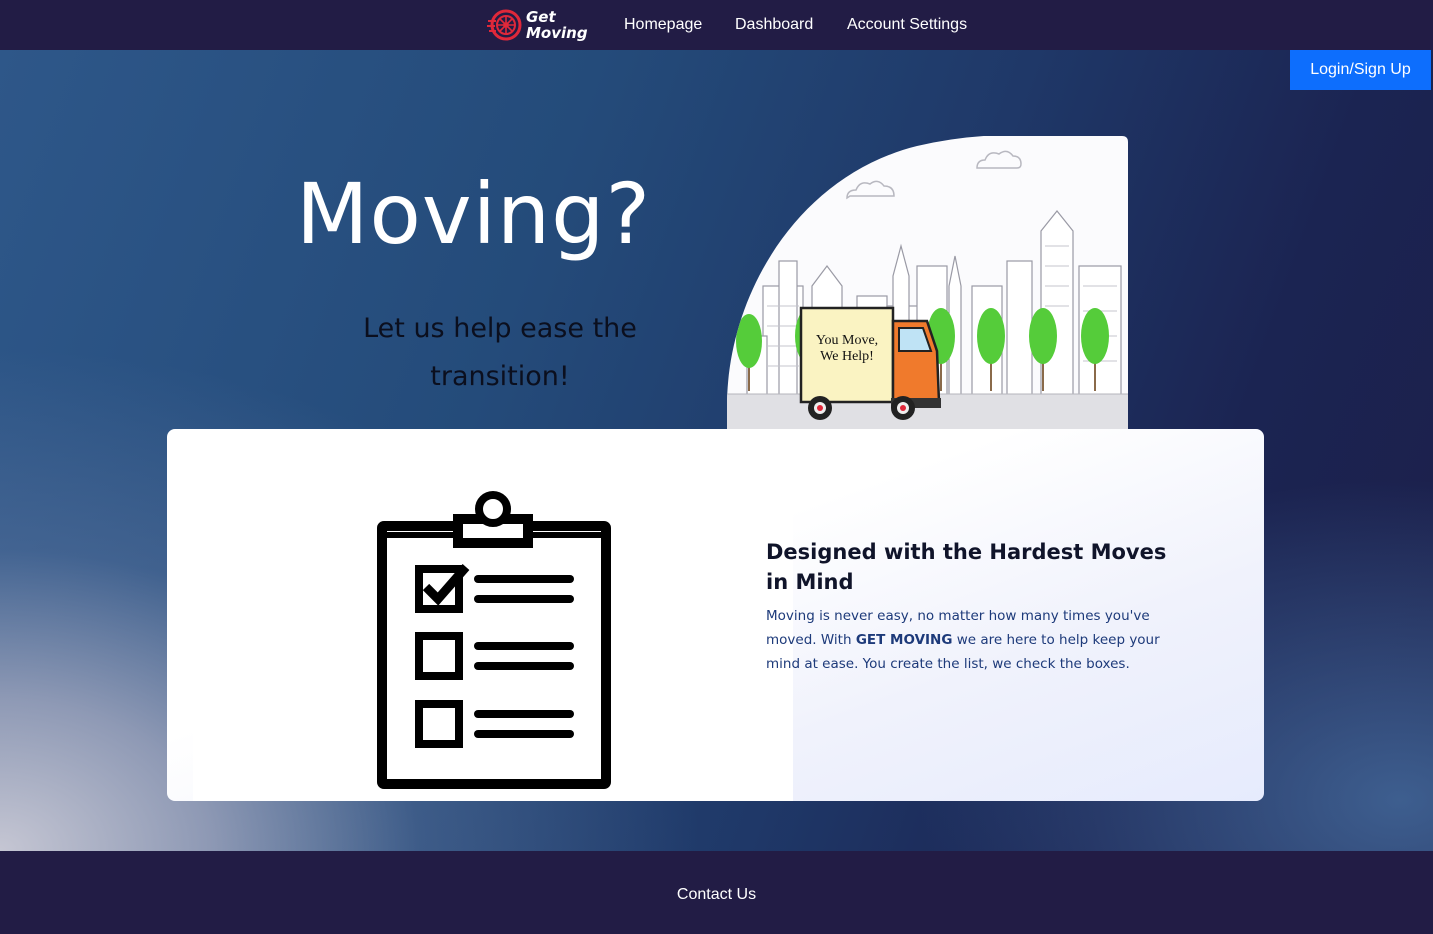  I want to click on truck-sign-line-1: You Move,, so click(847, 340).